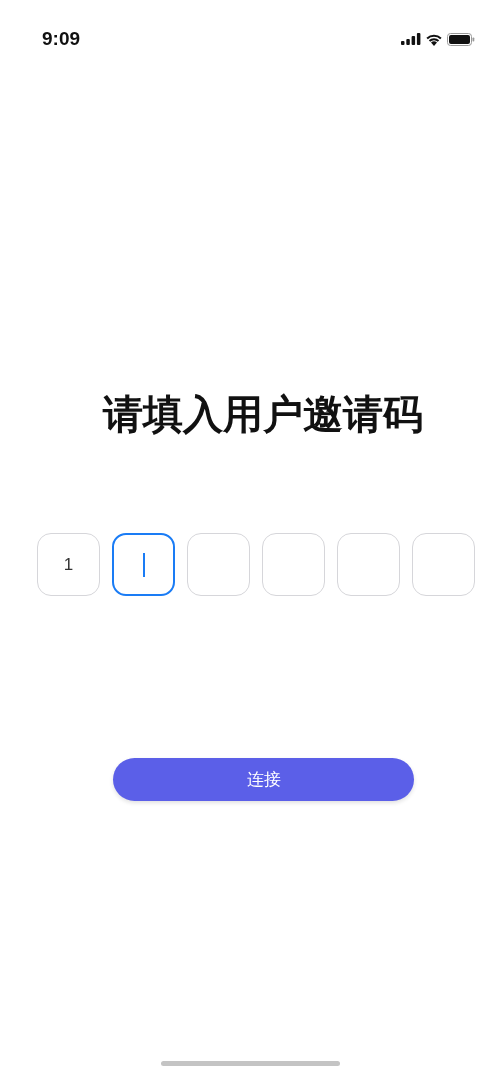  What do you see at coordinates (68, 564) in the screenshot?
I see `code-field: 1` at bounding box center [68, 564].